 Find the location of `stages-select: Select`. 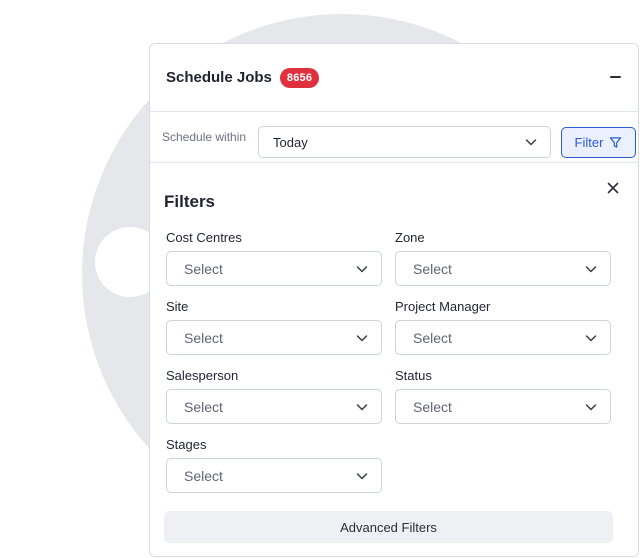

stages-select: Select is located at coordinates (274, 475).